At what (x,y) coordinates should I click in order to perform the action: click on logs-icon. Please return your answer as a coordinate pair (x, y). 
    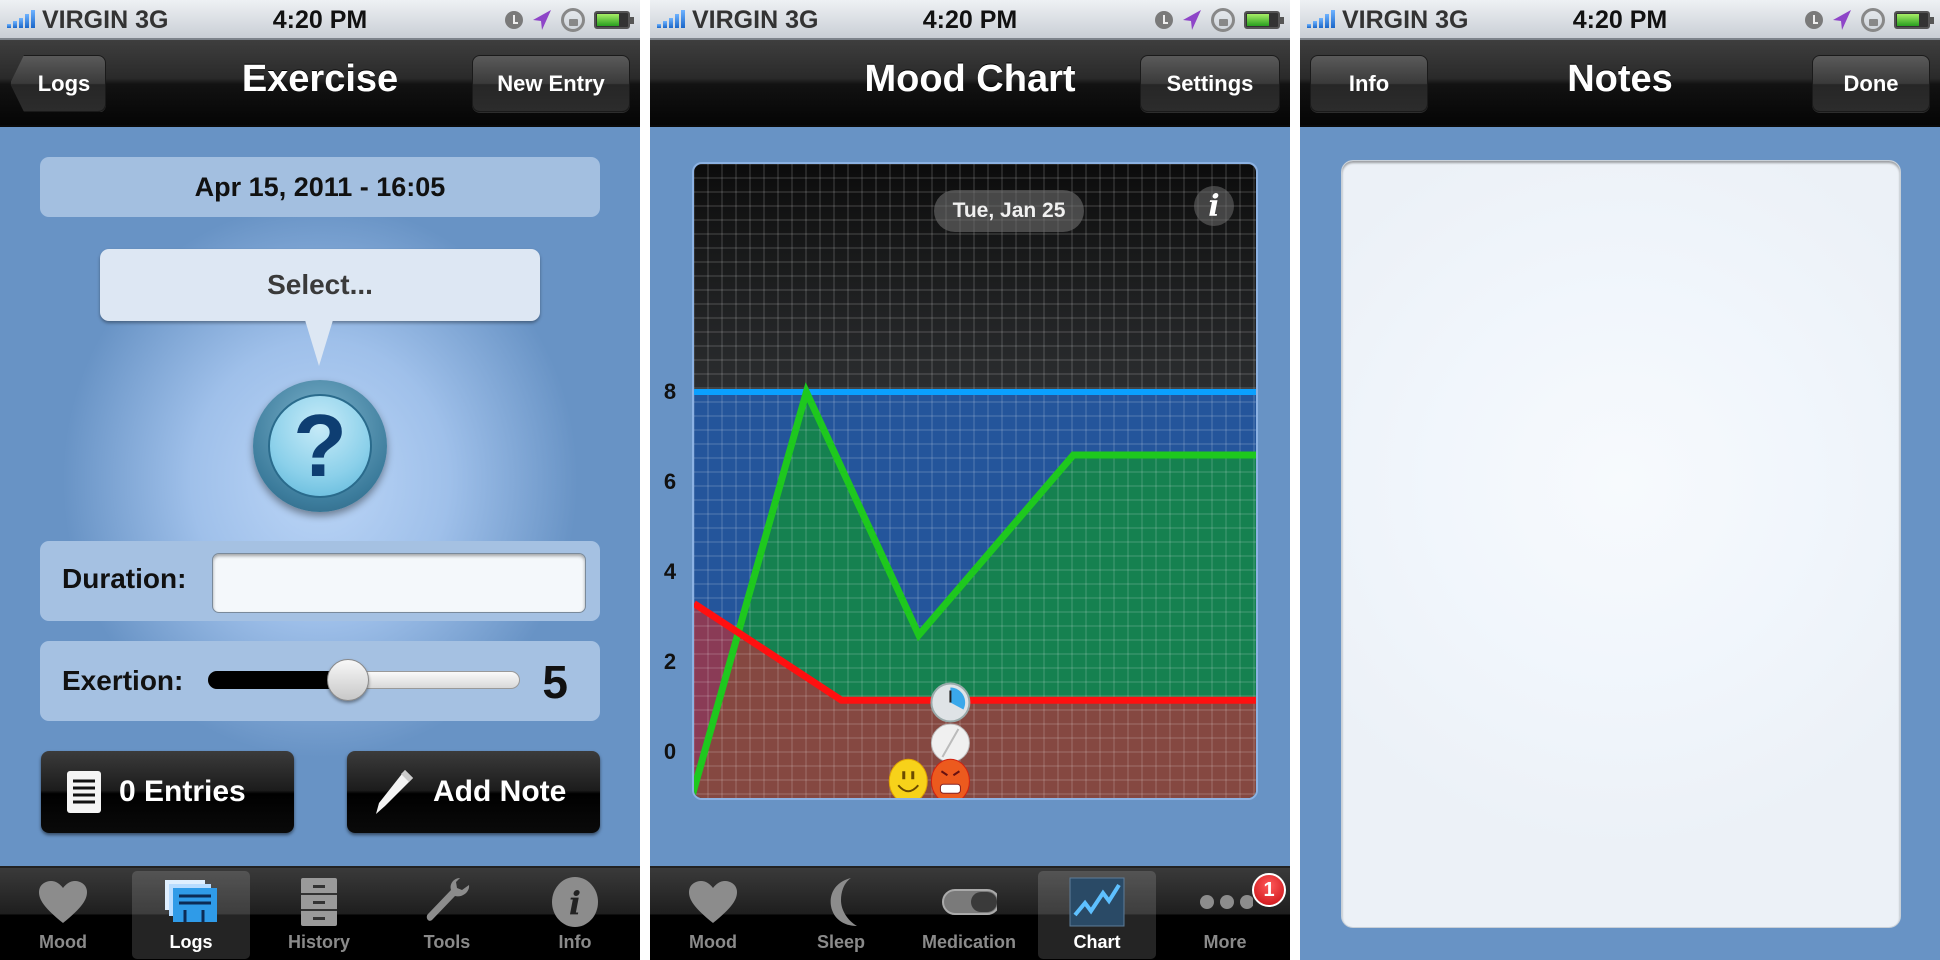
    Looking at the image, I should click on (191, 901).